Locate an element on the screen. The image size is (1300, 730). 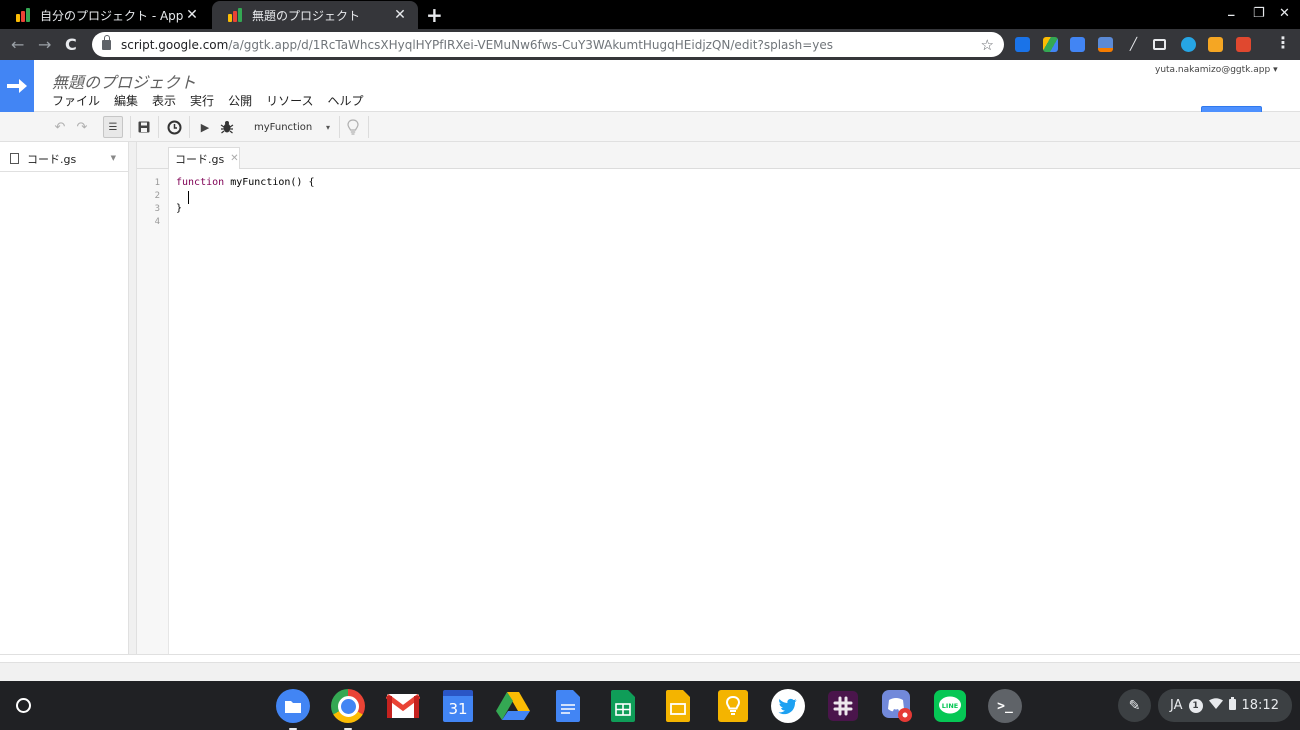
editor-tab: コード.gs ✕ is located at coordinates (204, 158).